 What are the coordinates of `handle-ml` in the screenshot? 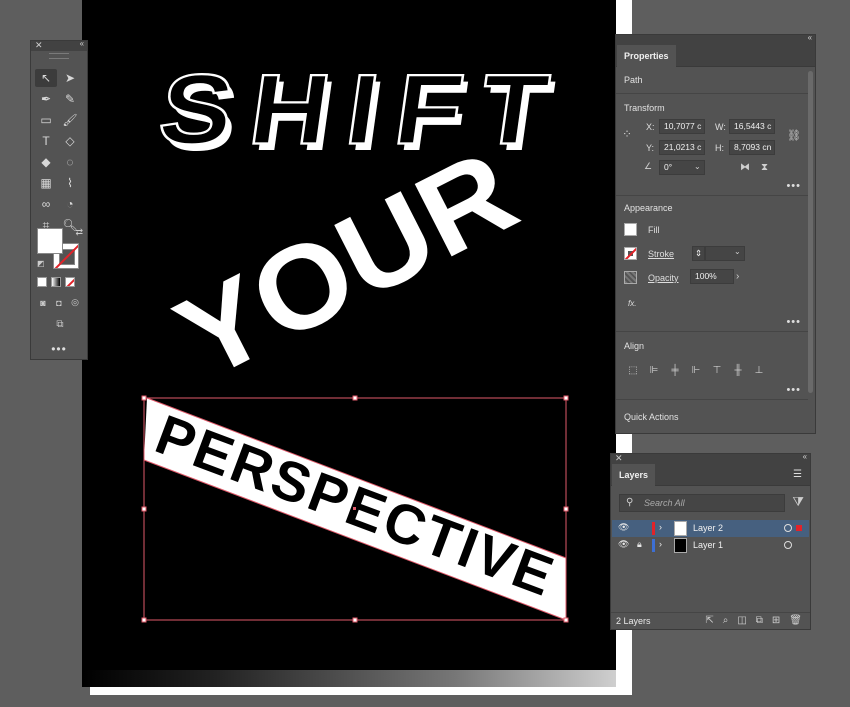 It's located at (144, 509).